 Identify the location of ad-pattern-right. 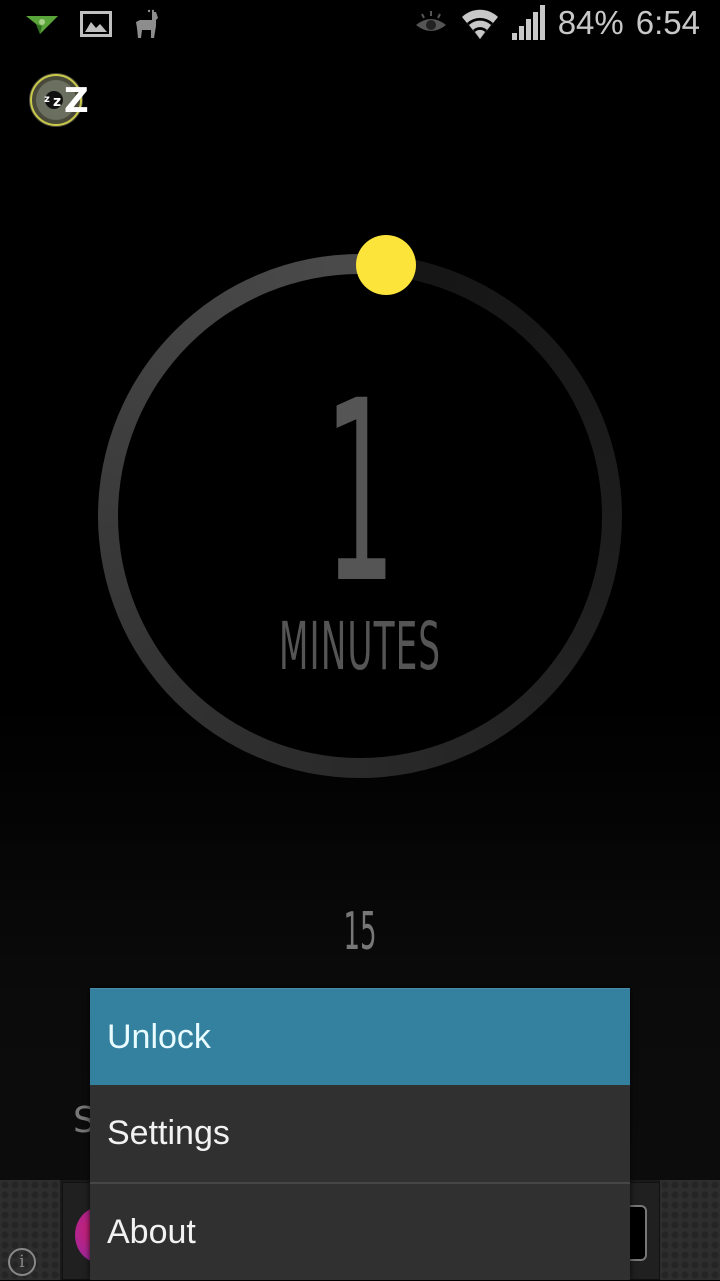
(690, 1230).